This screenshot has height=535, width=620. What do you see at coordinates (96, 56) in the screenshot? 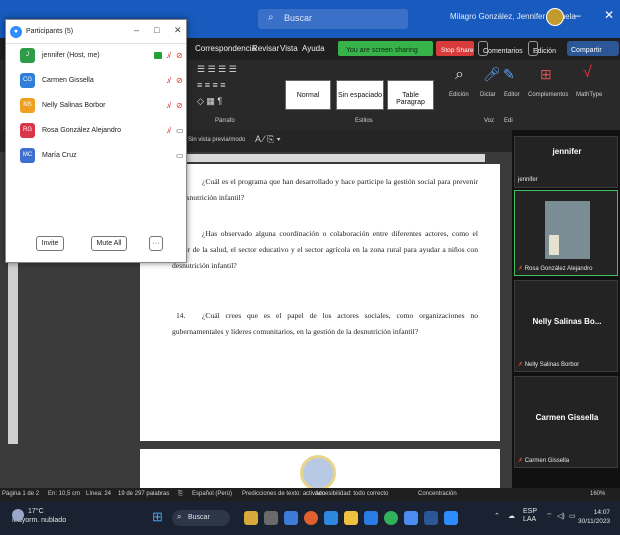
I see `participant-row: J jennifer (Host, me) ♪̸ ⊘` at bounding box center [96, 56].